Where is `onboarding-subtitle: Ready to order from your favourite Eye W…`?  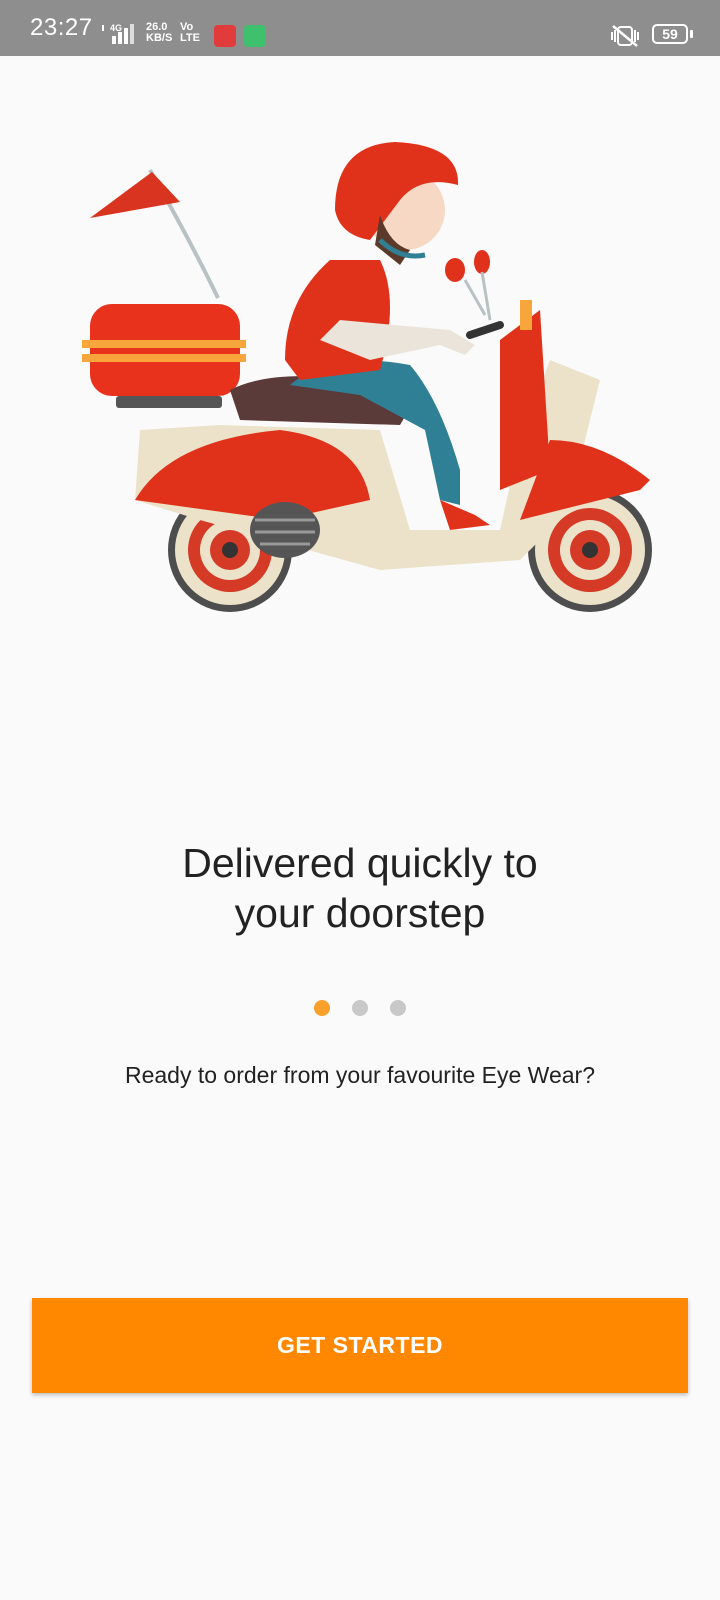
onboarding-subtitle: Ready to order from your favourite Eye W… is located at coordinates (359, 1075).